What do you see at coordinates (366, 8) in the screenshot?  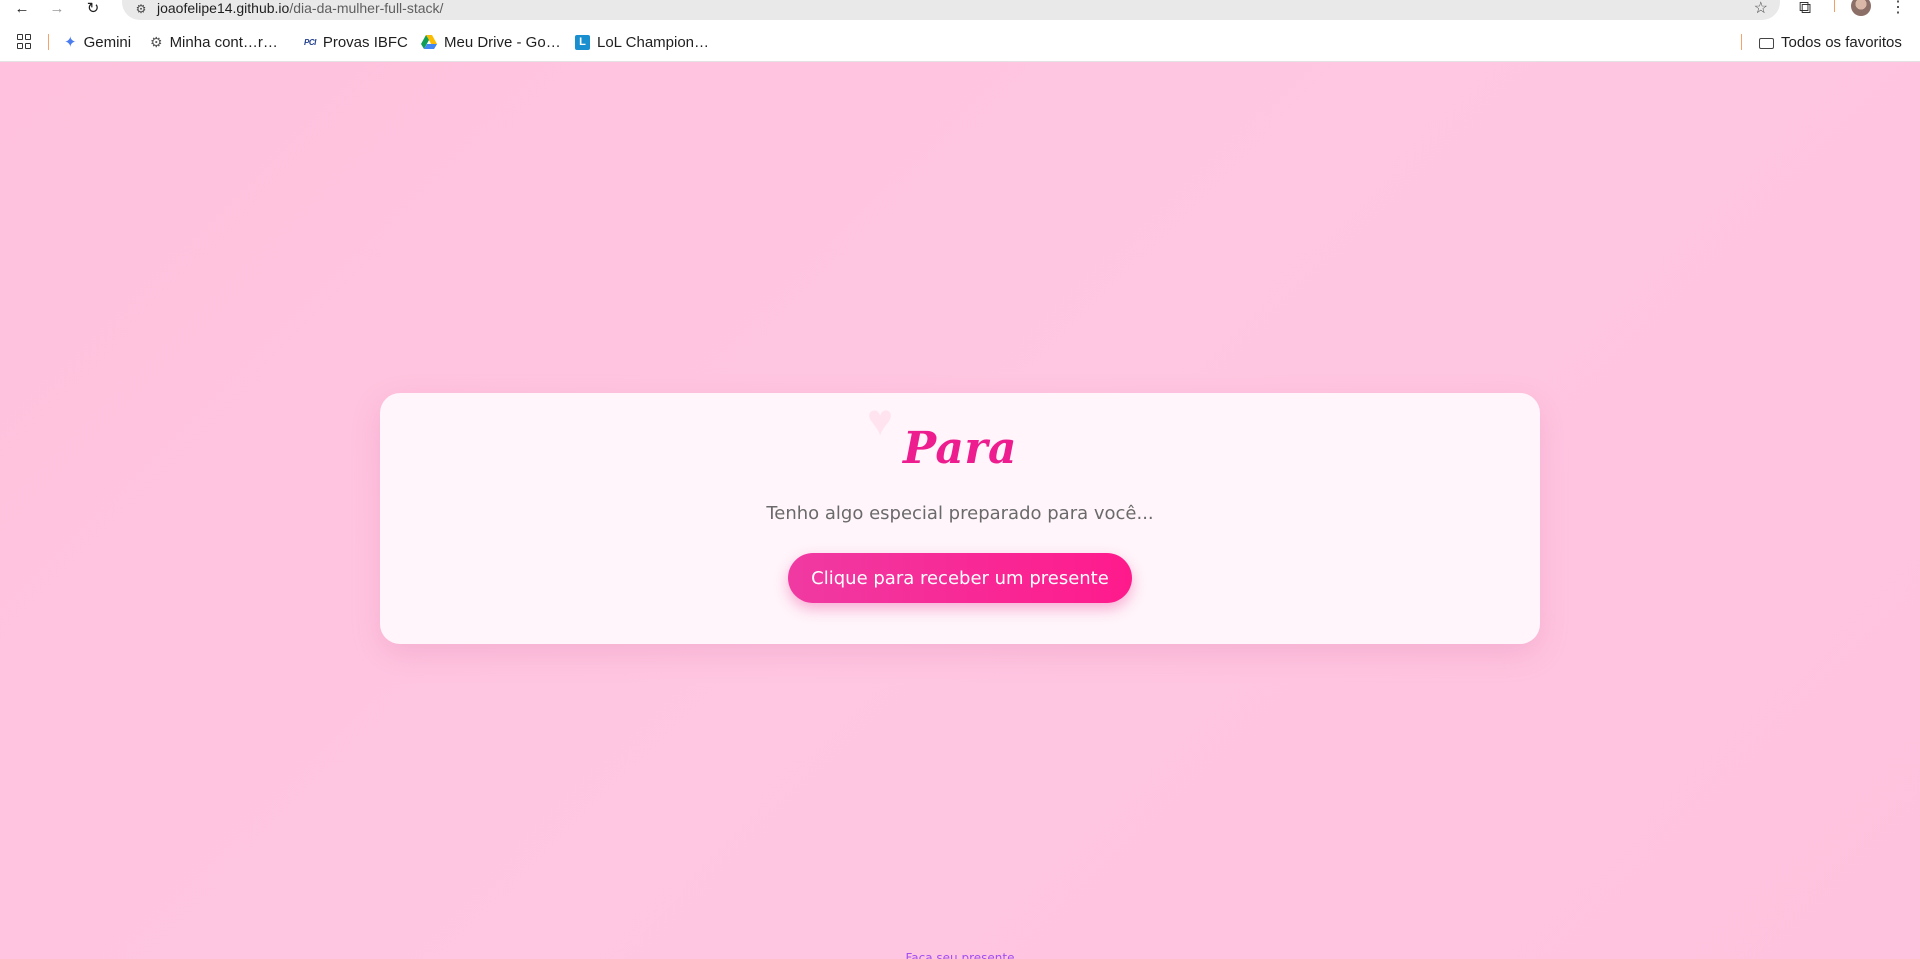 I see `url-path: /dia-da-mulher-full-stack/` at bounding box center [366, 8].